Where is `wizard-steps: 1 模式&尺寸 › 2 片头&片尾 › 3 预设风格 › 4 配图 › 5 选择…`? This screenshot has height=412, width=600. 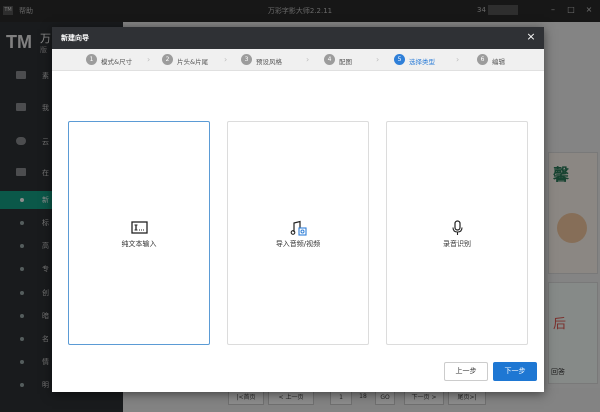 wizard-steps: 1 模式&尺寸 › 2 片头&片尾 › 3 预设风格 › 4 配图 › 5 选择… is located at coordinates (298, 60).